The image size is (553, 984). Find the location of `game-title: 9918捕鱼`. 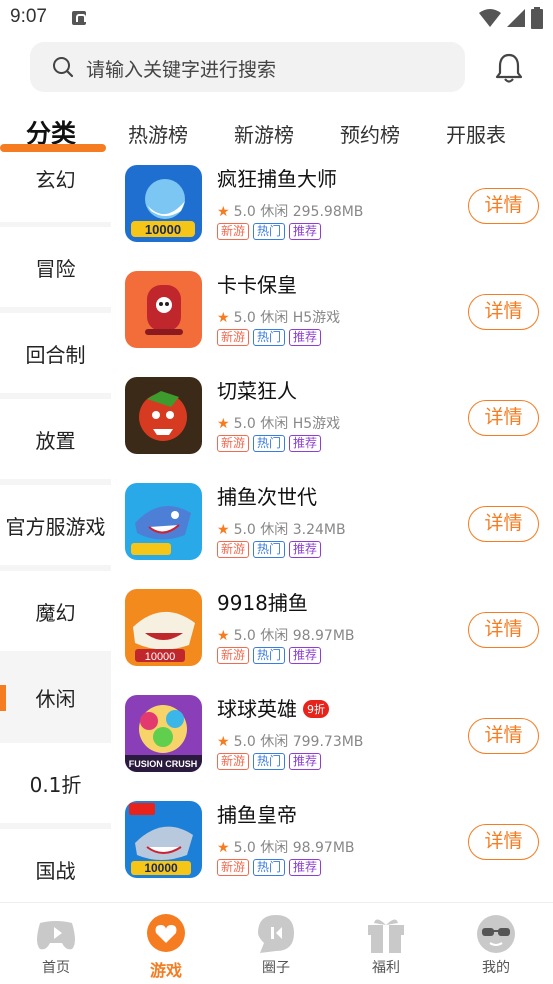

game-title: 9918捕鱼 is located at coordinates (262, 603).